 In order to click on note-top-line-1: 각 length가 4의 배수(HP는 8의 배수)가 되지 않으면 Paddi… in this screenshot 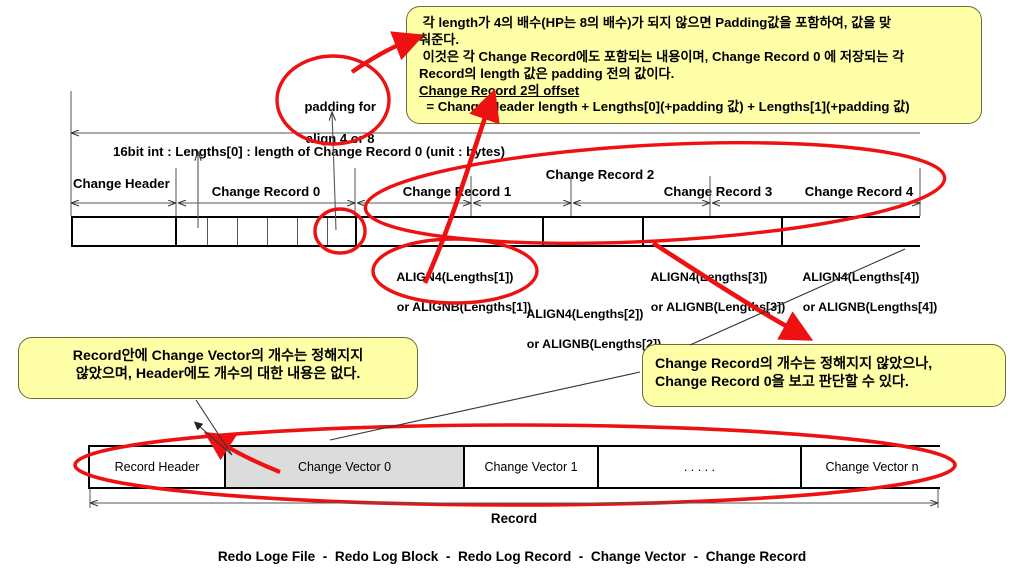, I will do `click(655, 22)`.